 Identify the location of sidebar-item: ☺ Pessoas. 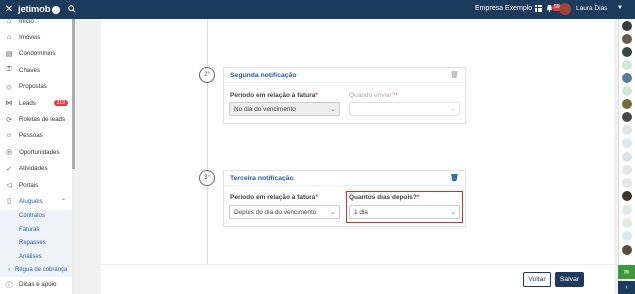
(37, 136).